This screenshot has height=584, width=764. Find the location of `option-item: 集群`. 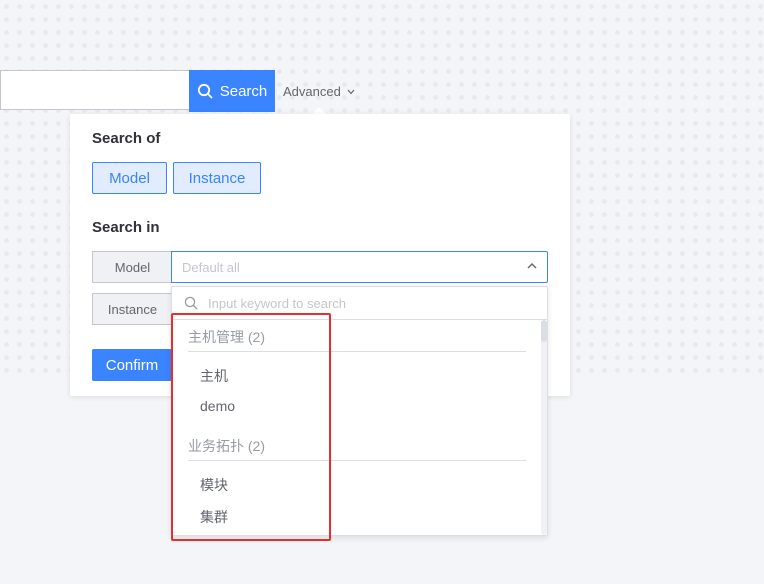

option-item: 集群 is located at coordinates (214, 517).